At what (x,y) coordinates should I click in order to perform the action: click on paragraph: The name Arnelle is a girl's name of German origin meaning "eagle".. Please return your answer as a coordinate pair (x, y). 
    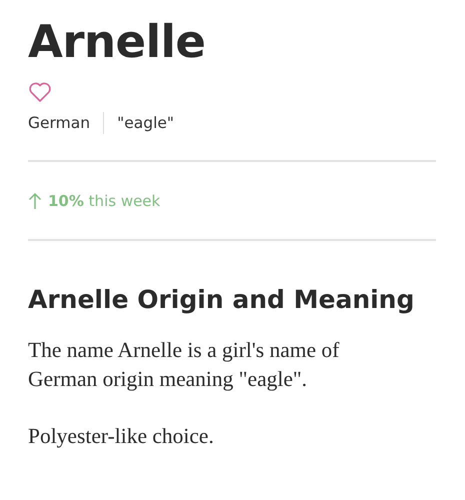
    Looking at the image, I should click on (184, 365).